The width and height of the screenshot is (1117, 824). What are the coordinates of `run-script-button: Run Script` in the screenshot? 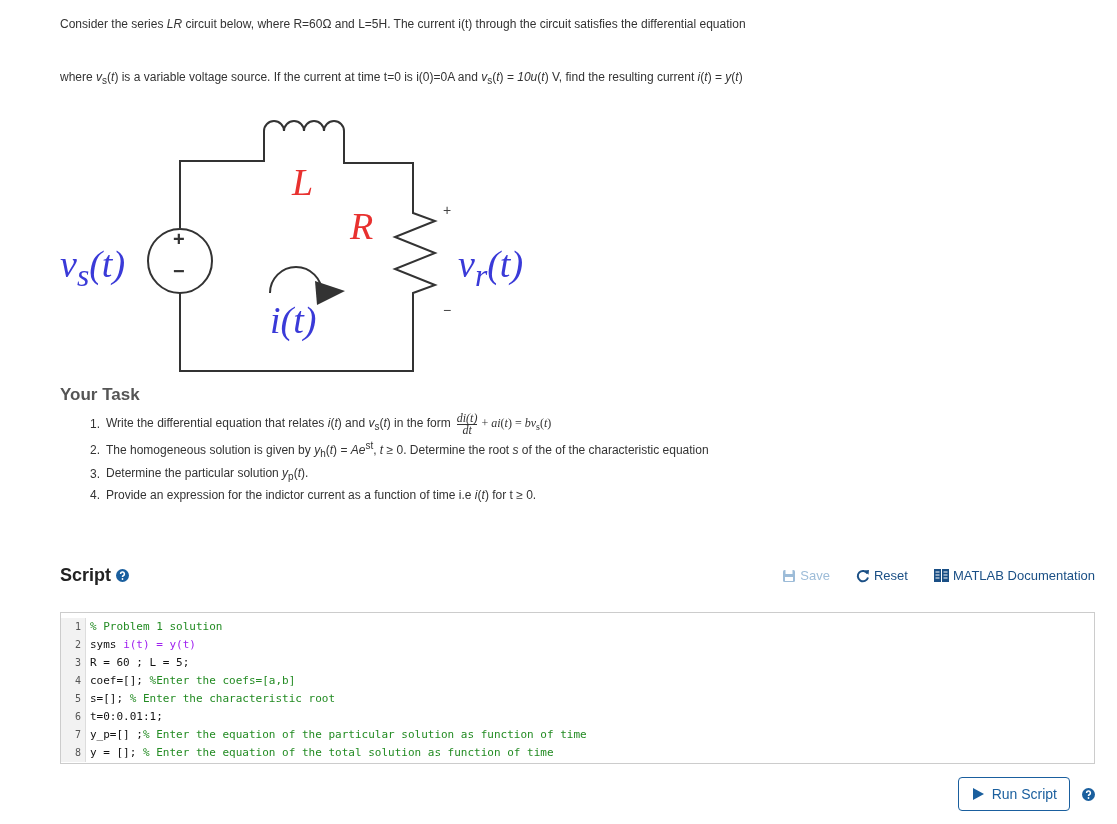 It's located at (1013, 794).